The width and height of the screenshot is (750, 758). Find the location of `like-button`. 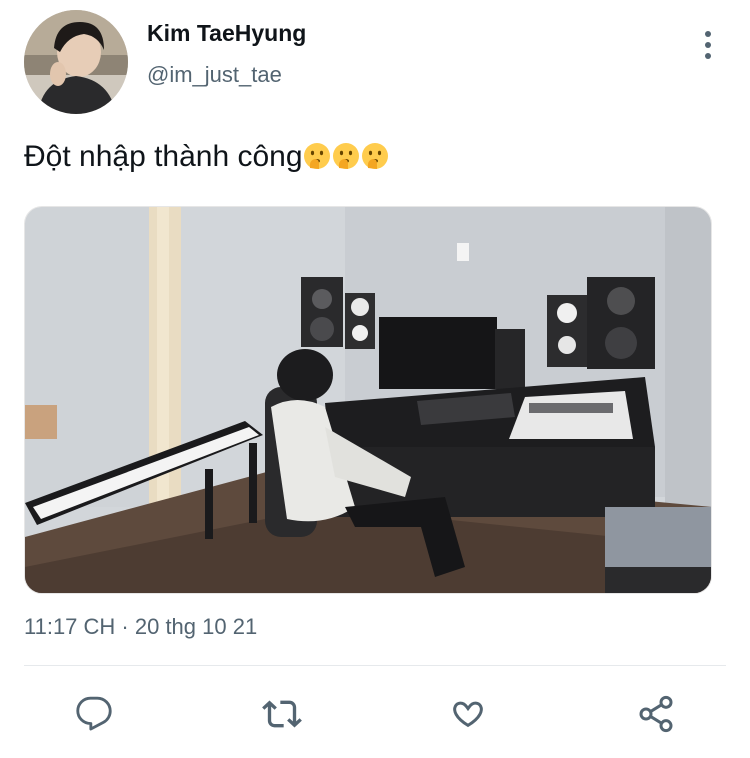

like-button is located at coordinates (468, 714).